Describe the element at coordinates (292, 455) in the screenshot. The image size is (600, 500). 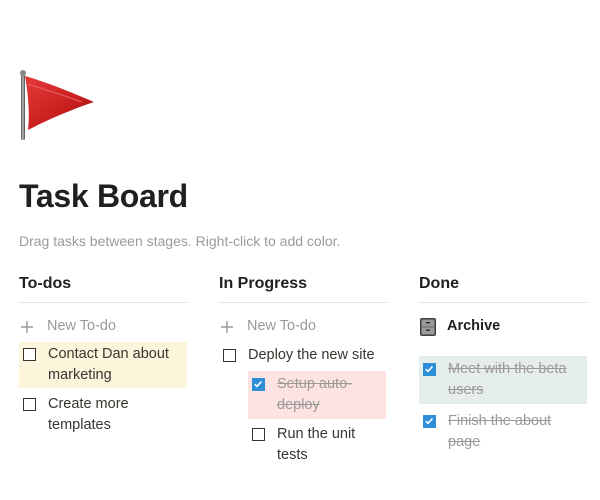
I see `task-text-line: tests` at that location.